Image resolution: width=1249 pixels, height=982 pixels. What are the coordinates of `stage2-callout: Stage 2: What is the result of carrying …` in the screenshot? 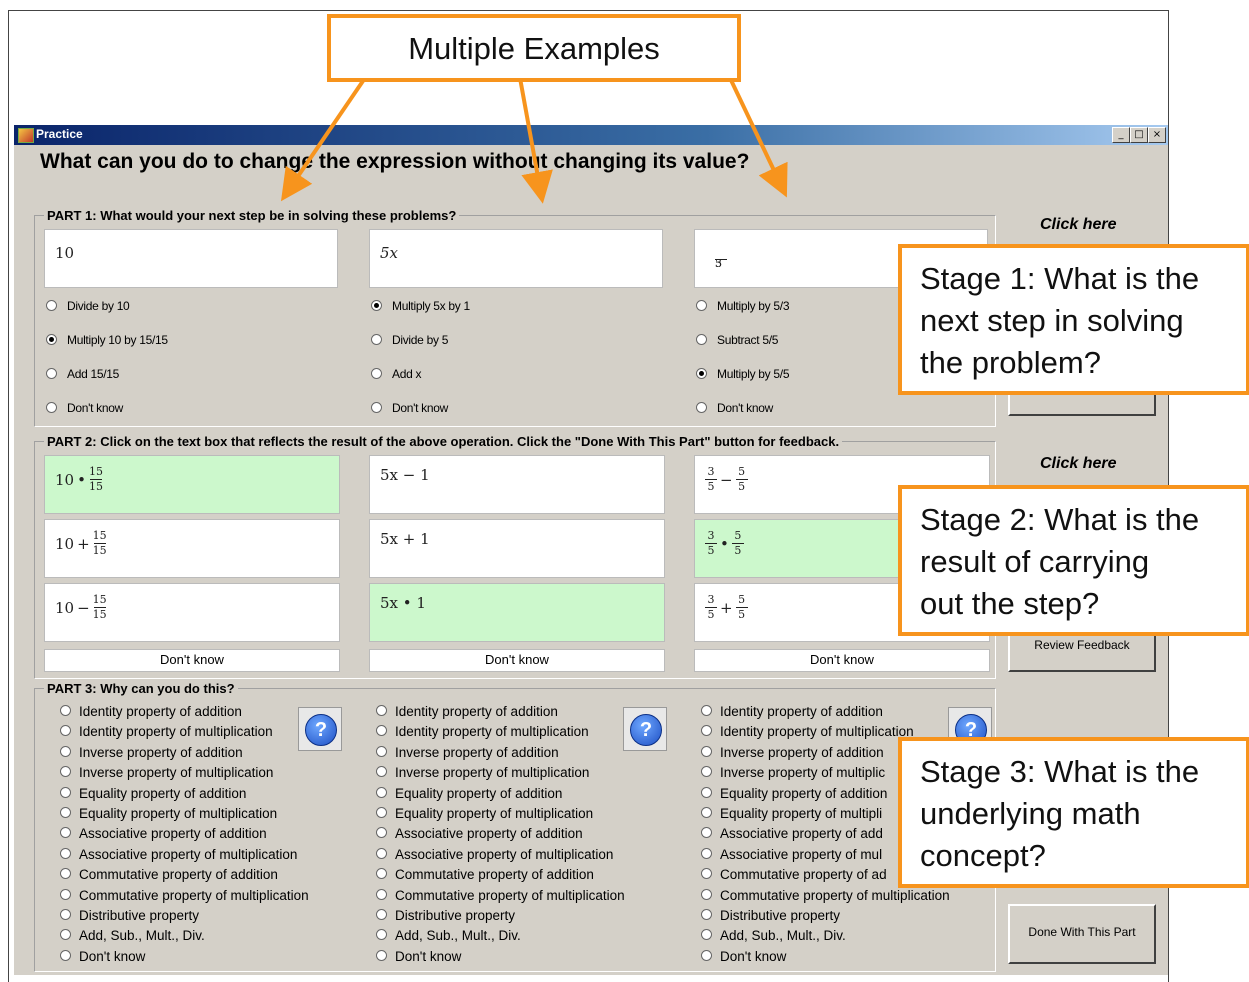 It's located at (1073, 560).